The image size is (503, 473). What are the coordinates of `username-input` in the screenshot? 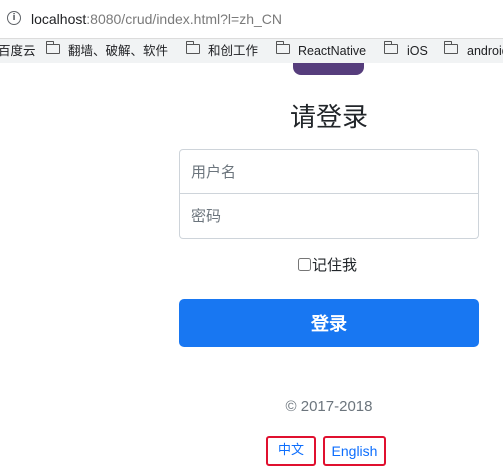 It's located at (329, 171).